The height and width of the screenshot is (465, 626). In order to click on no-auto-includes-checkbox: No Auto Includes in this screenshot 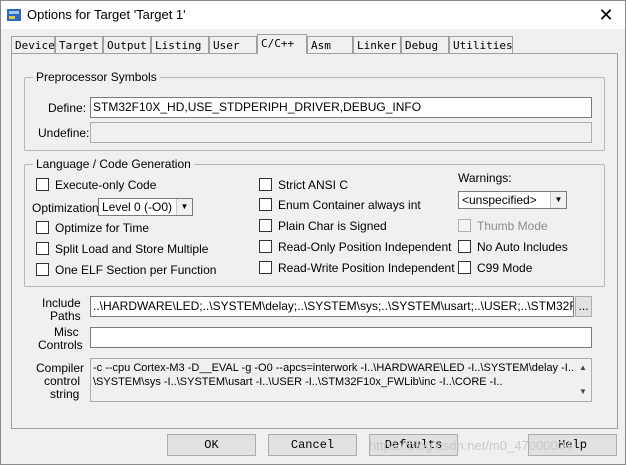, I will do `click(513, 247)`.